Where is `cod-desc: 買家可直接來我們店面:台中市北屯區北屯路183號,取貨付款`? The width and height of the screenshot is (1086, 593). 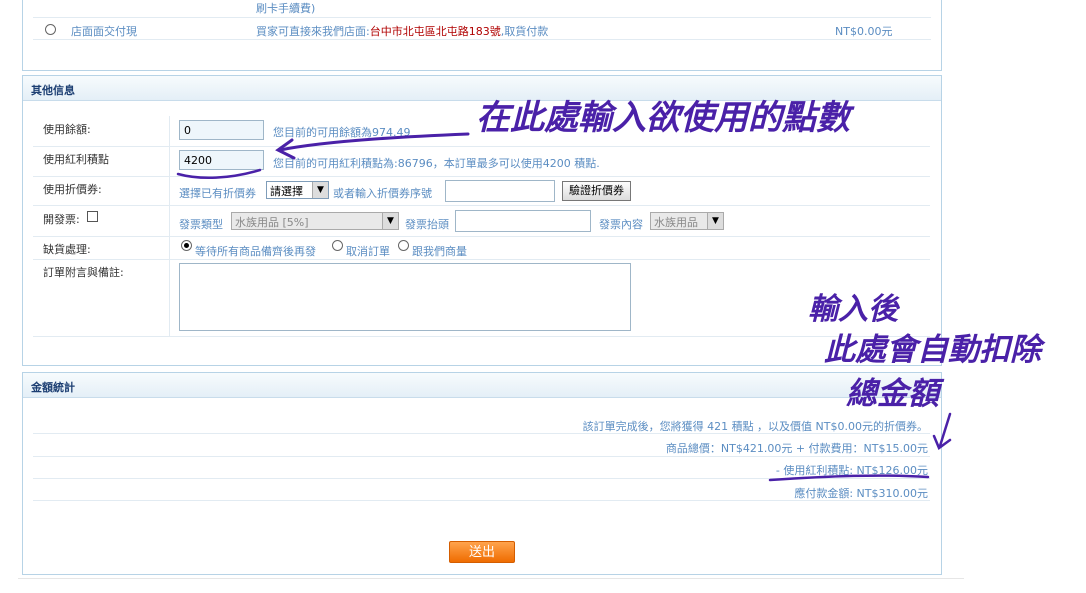 cod-desc: 買家可直接來我們店面:台中市北屯區北屯路183號,取貨付款 is located at coordinates (402, 31).